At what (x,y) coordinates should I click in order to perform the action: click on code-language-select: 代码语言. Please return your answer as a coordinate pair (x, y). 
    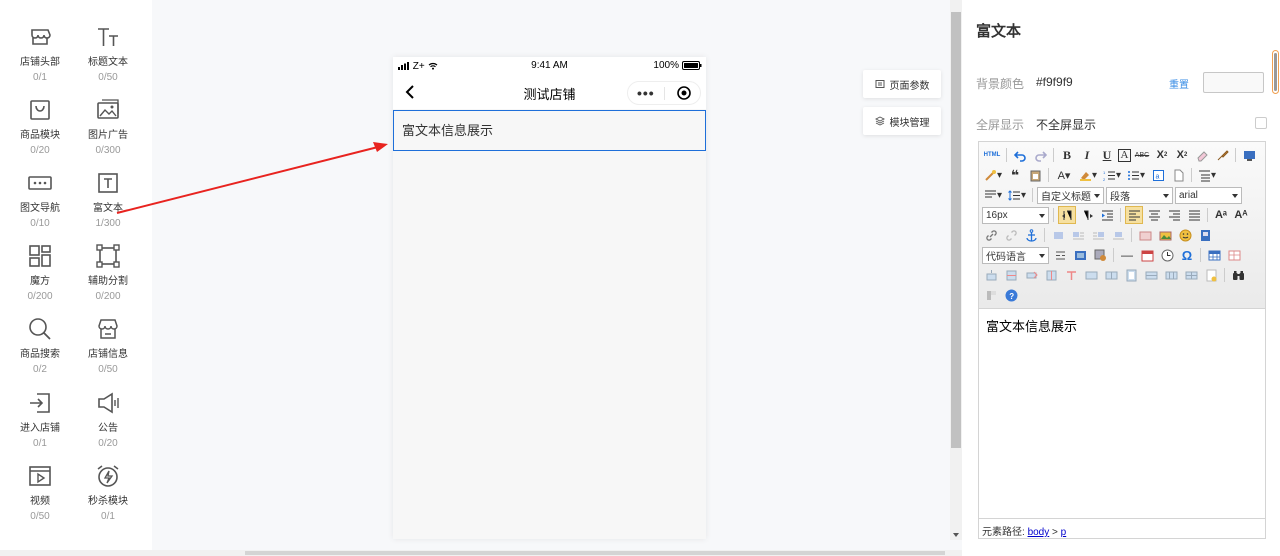
    Looking at the image, I should click on (1015, 255).